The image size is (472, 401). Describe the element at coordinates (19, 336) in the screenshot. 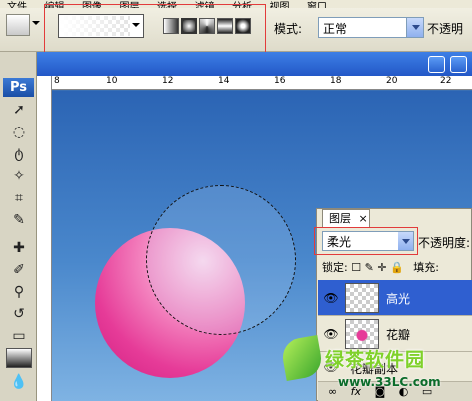

I see `eraser-tool-icon: ▭` at that location.